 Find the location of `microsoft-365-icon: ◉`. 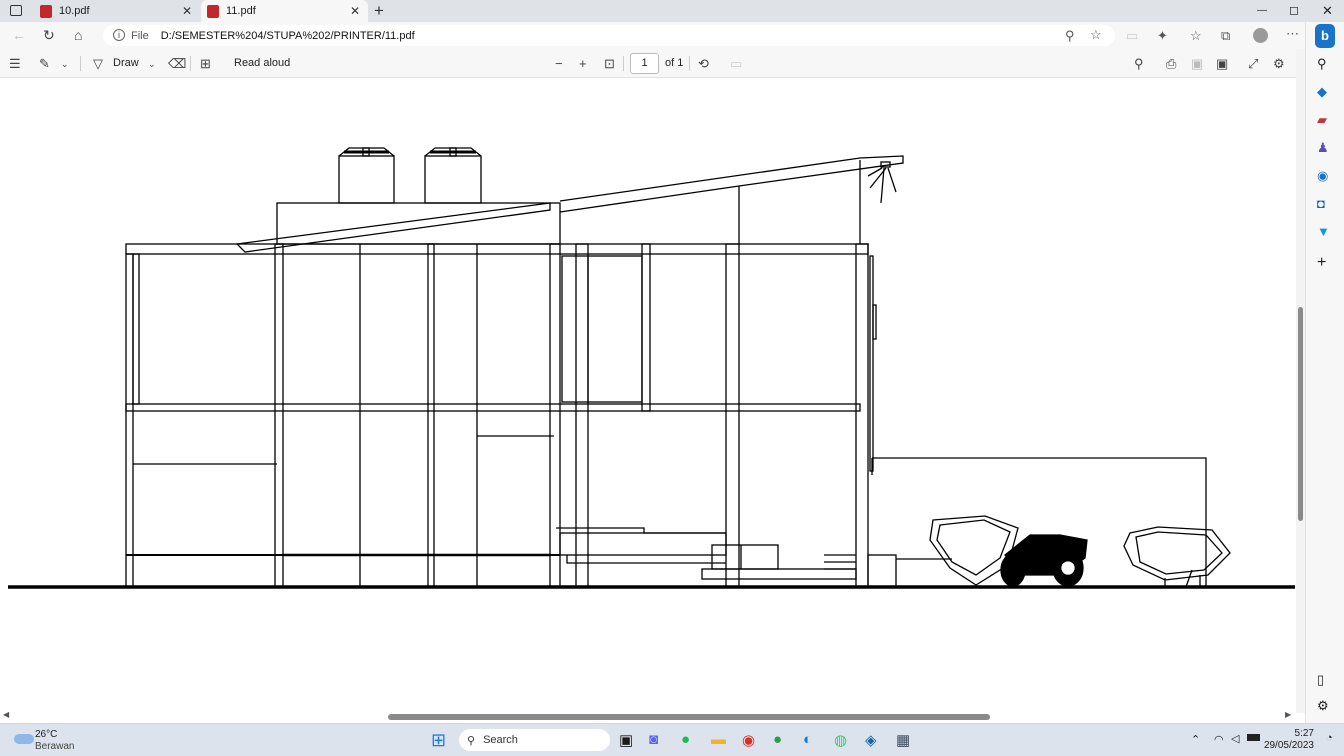

microsoft-365-icon: ◉ is located at coordinates (1322, 176).